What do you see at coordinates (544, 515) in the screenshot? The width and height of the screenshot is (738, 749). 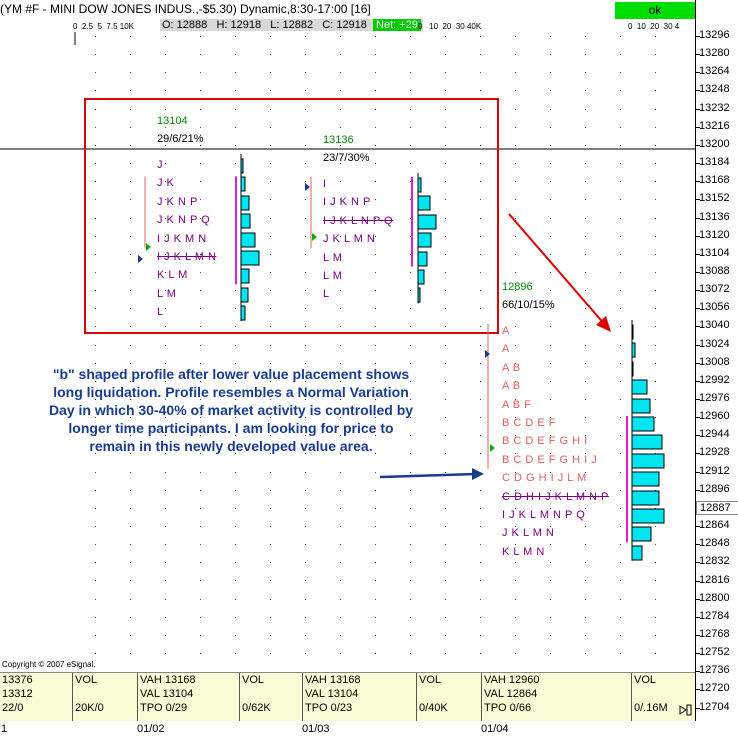 I see `tpo-row: I J K L M N P Q` at bounding box center [544, 515].